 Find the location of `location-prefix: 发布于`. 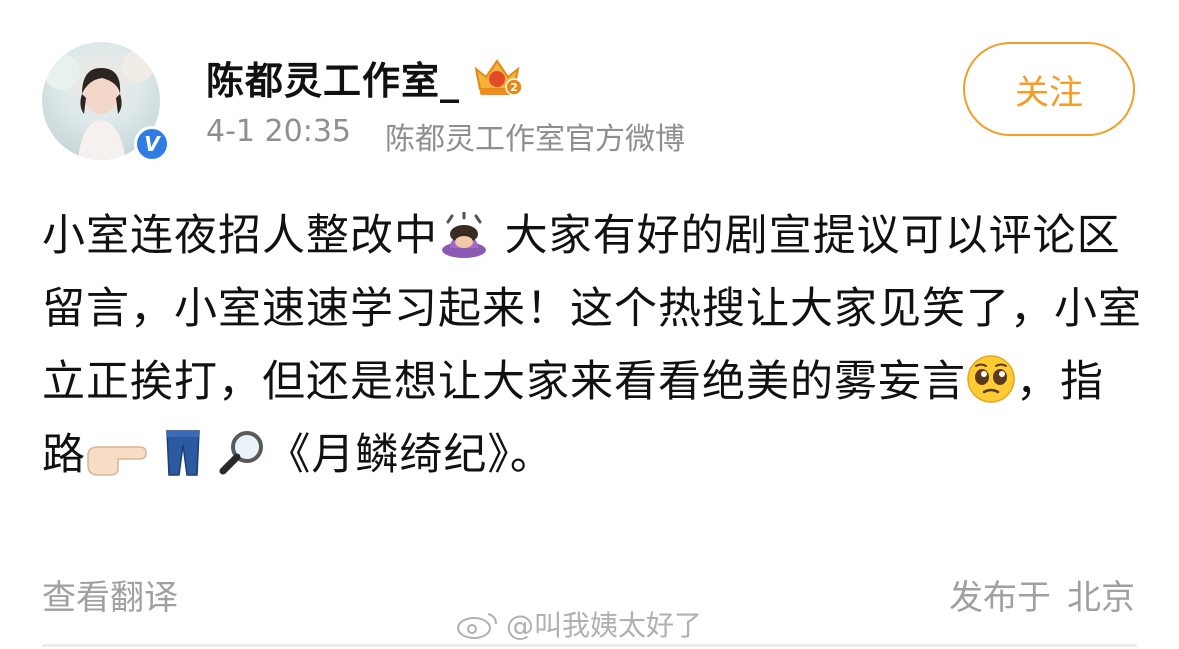

location-prefix: 发布于 is located at coordinates (1000, 598).